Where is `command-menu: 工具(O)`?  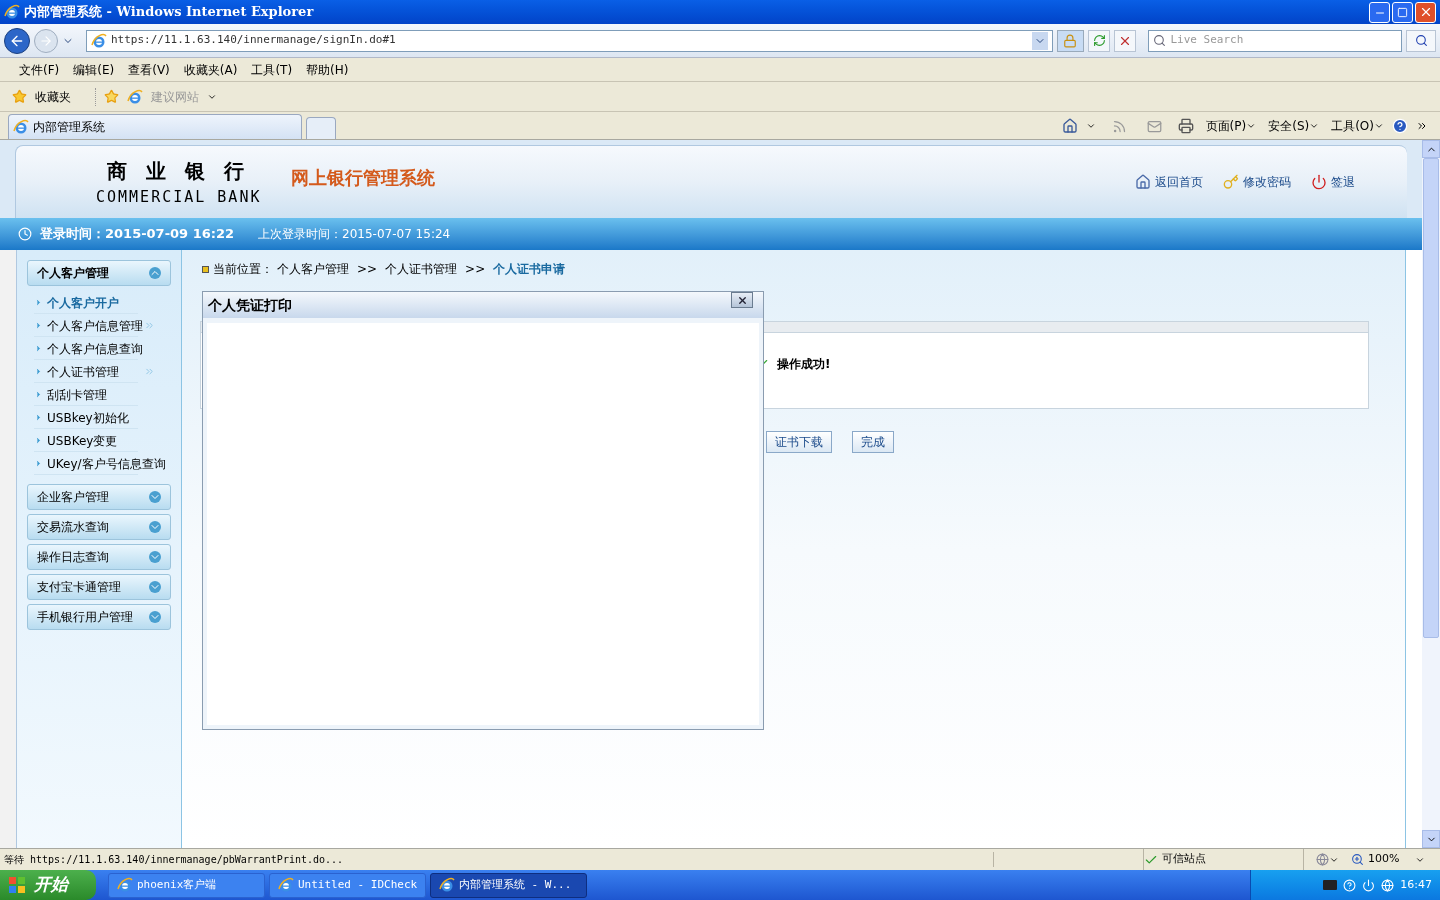
command-menu: 工具(O) is located at coordinates (1357, 126).